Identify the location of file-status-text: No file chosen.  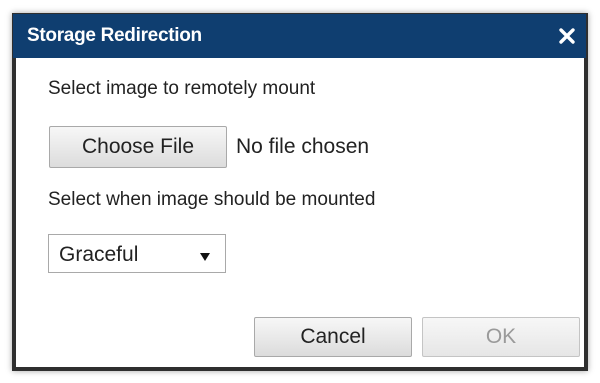
(303, 146).